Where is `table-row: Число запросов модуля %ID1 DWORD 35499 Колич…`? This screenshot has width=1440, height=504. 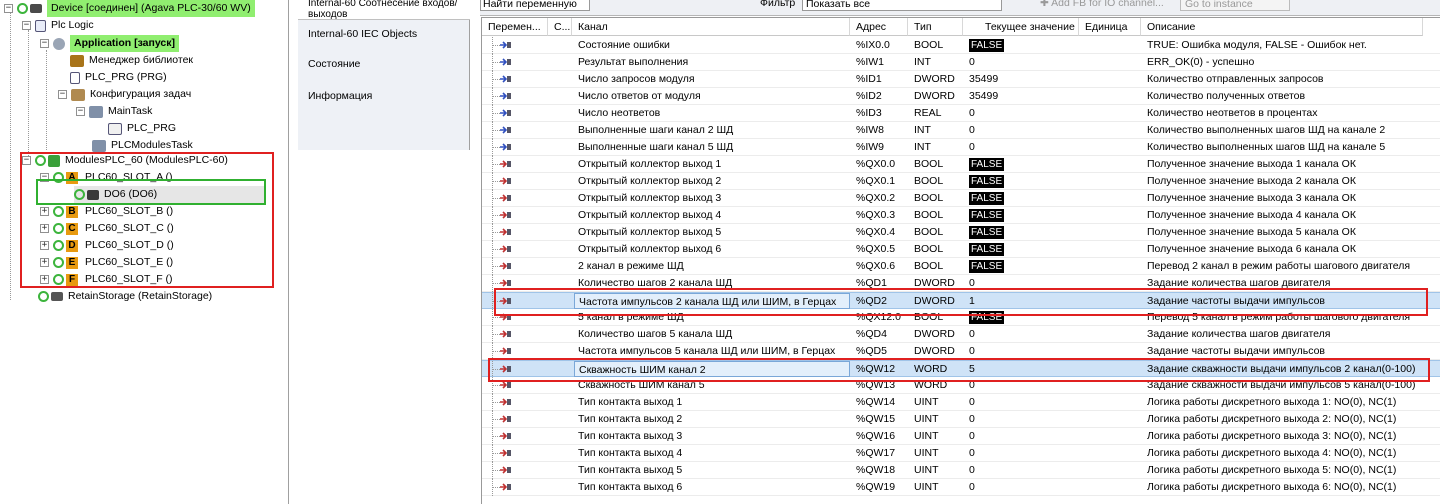
table-row: Число запросов модуля %ID1 DWORD 35499 Колич… is located at coordinates (961, 79).